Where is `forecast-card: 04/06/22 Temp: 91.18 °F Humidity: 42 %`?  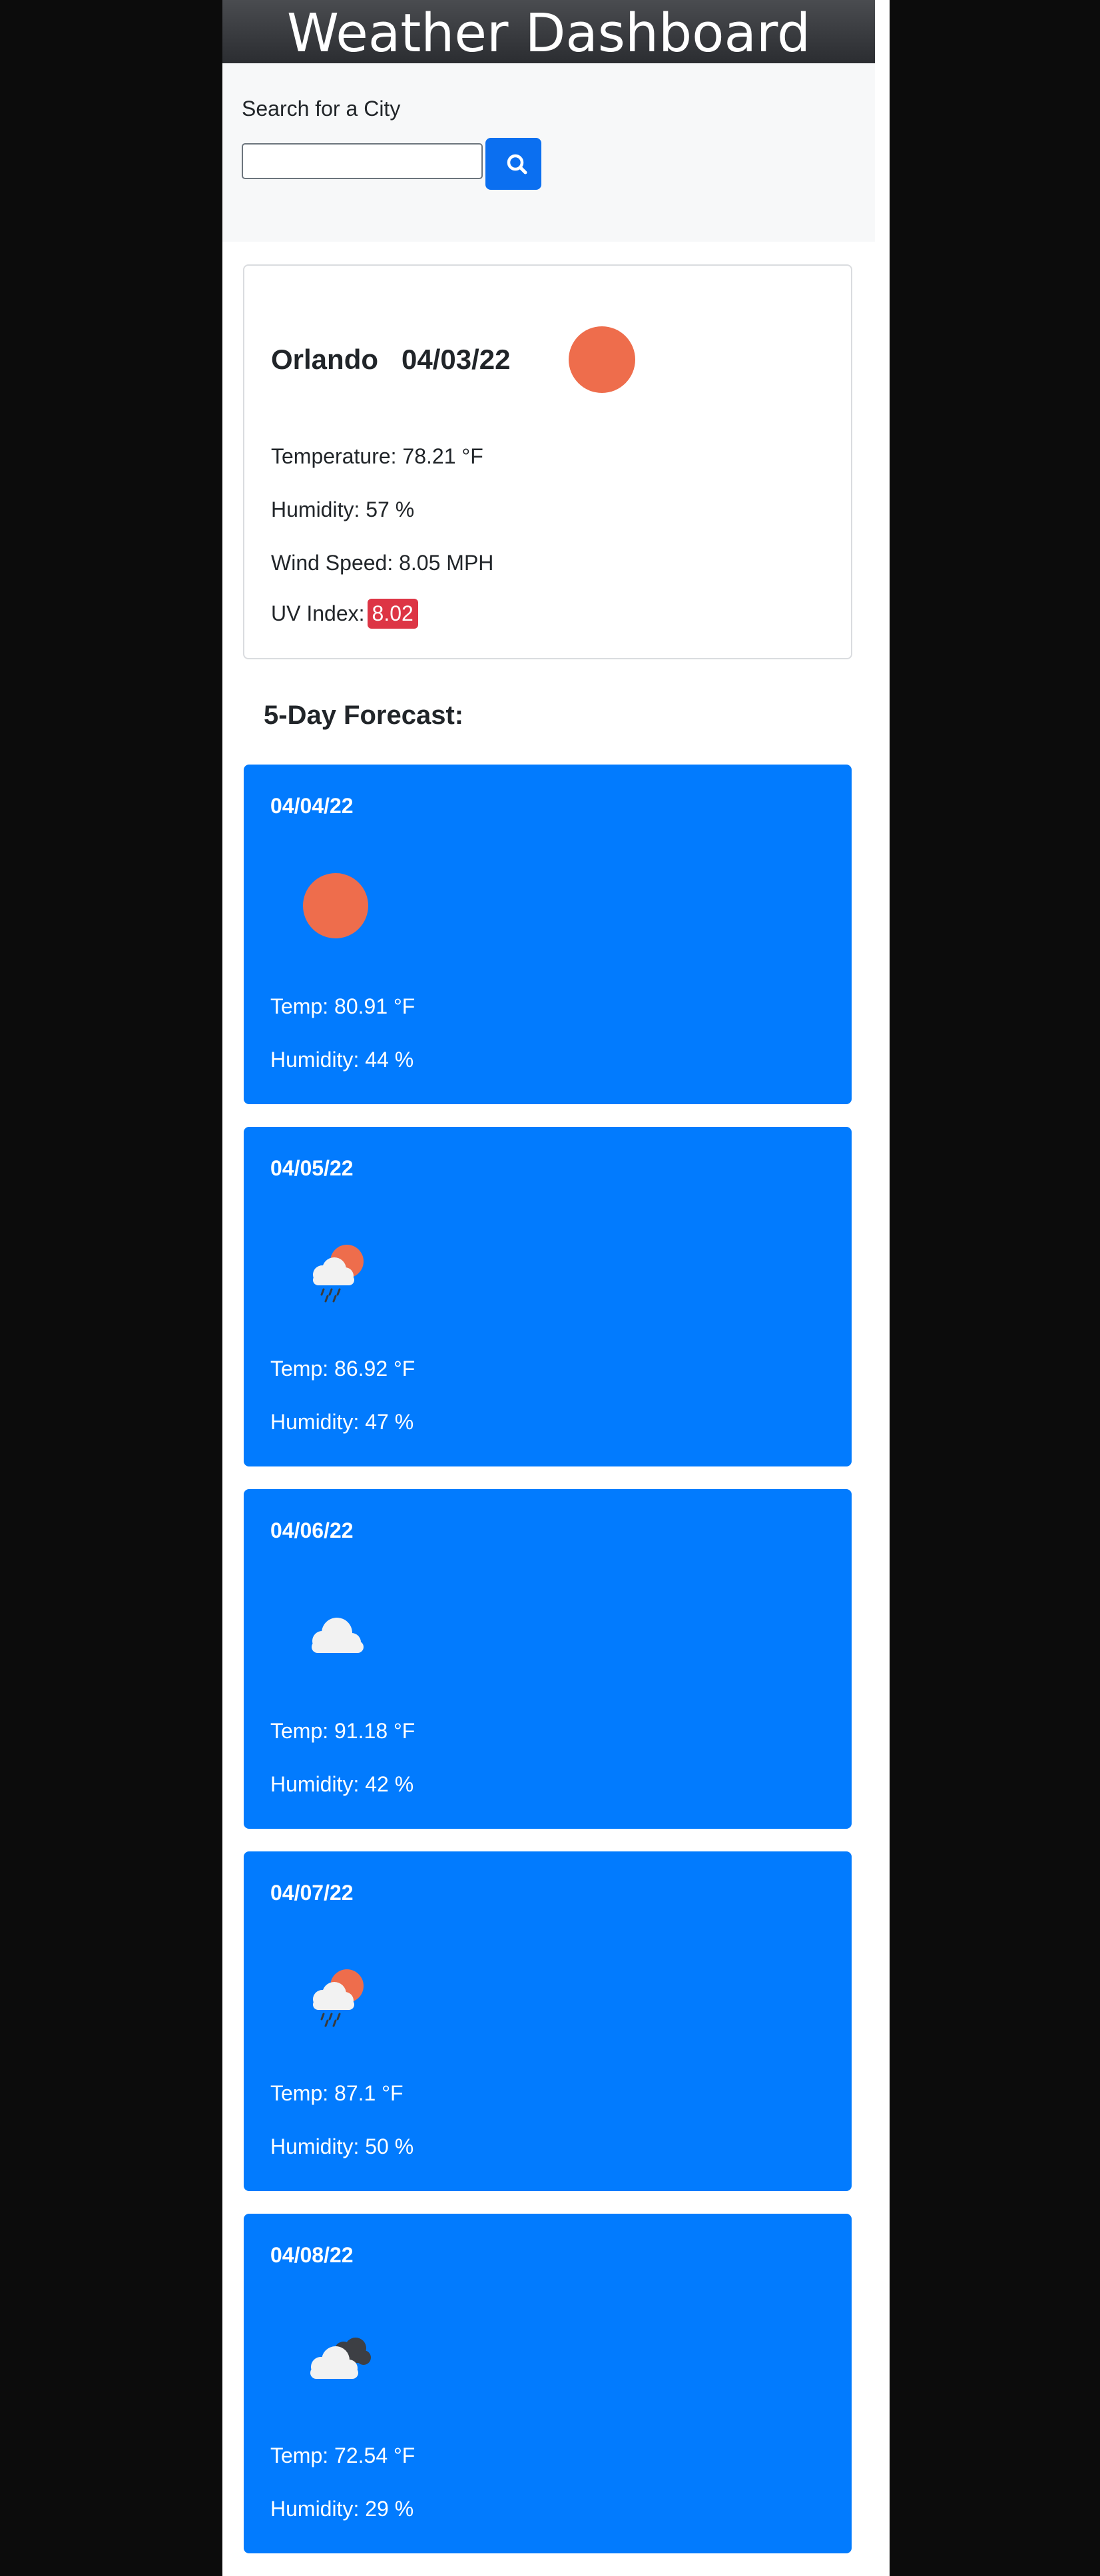 forecast-card: 04/06/22 Temp: 91.18 °F Humidity: 42 % is located at coordinates (548, 1659).